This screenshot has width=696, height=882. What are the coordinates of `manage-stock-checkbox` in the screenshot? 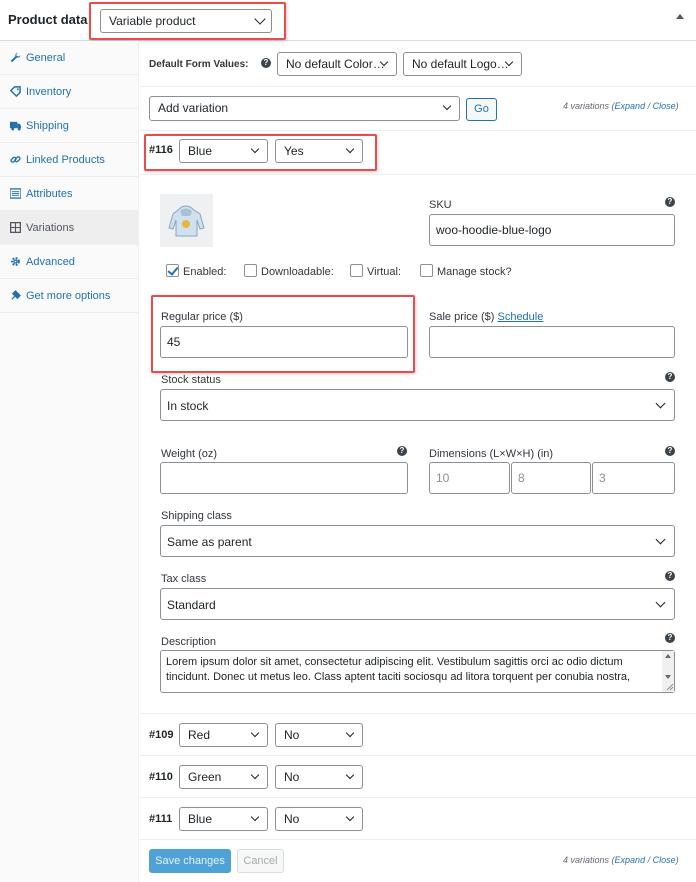 It's located at (426, 270).